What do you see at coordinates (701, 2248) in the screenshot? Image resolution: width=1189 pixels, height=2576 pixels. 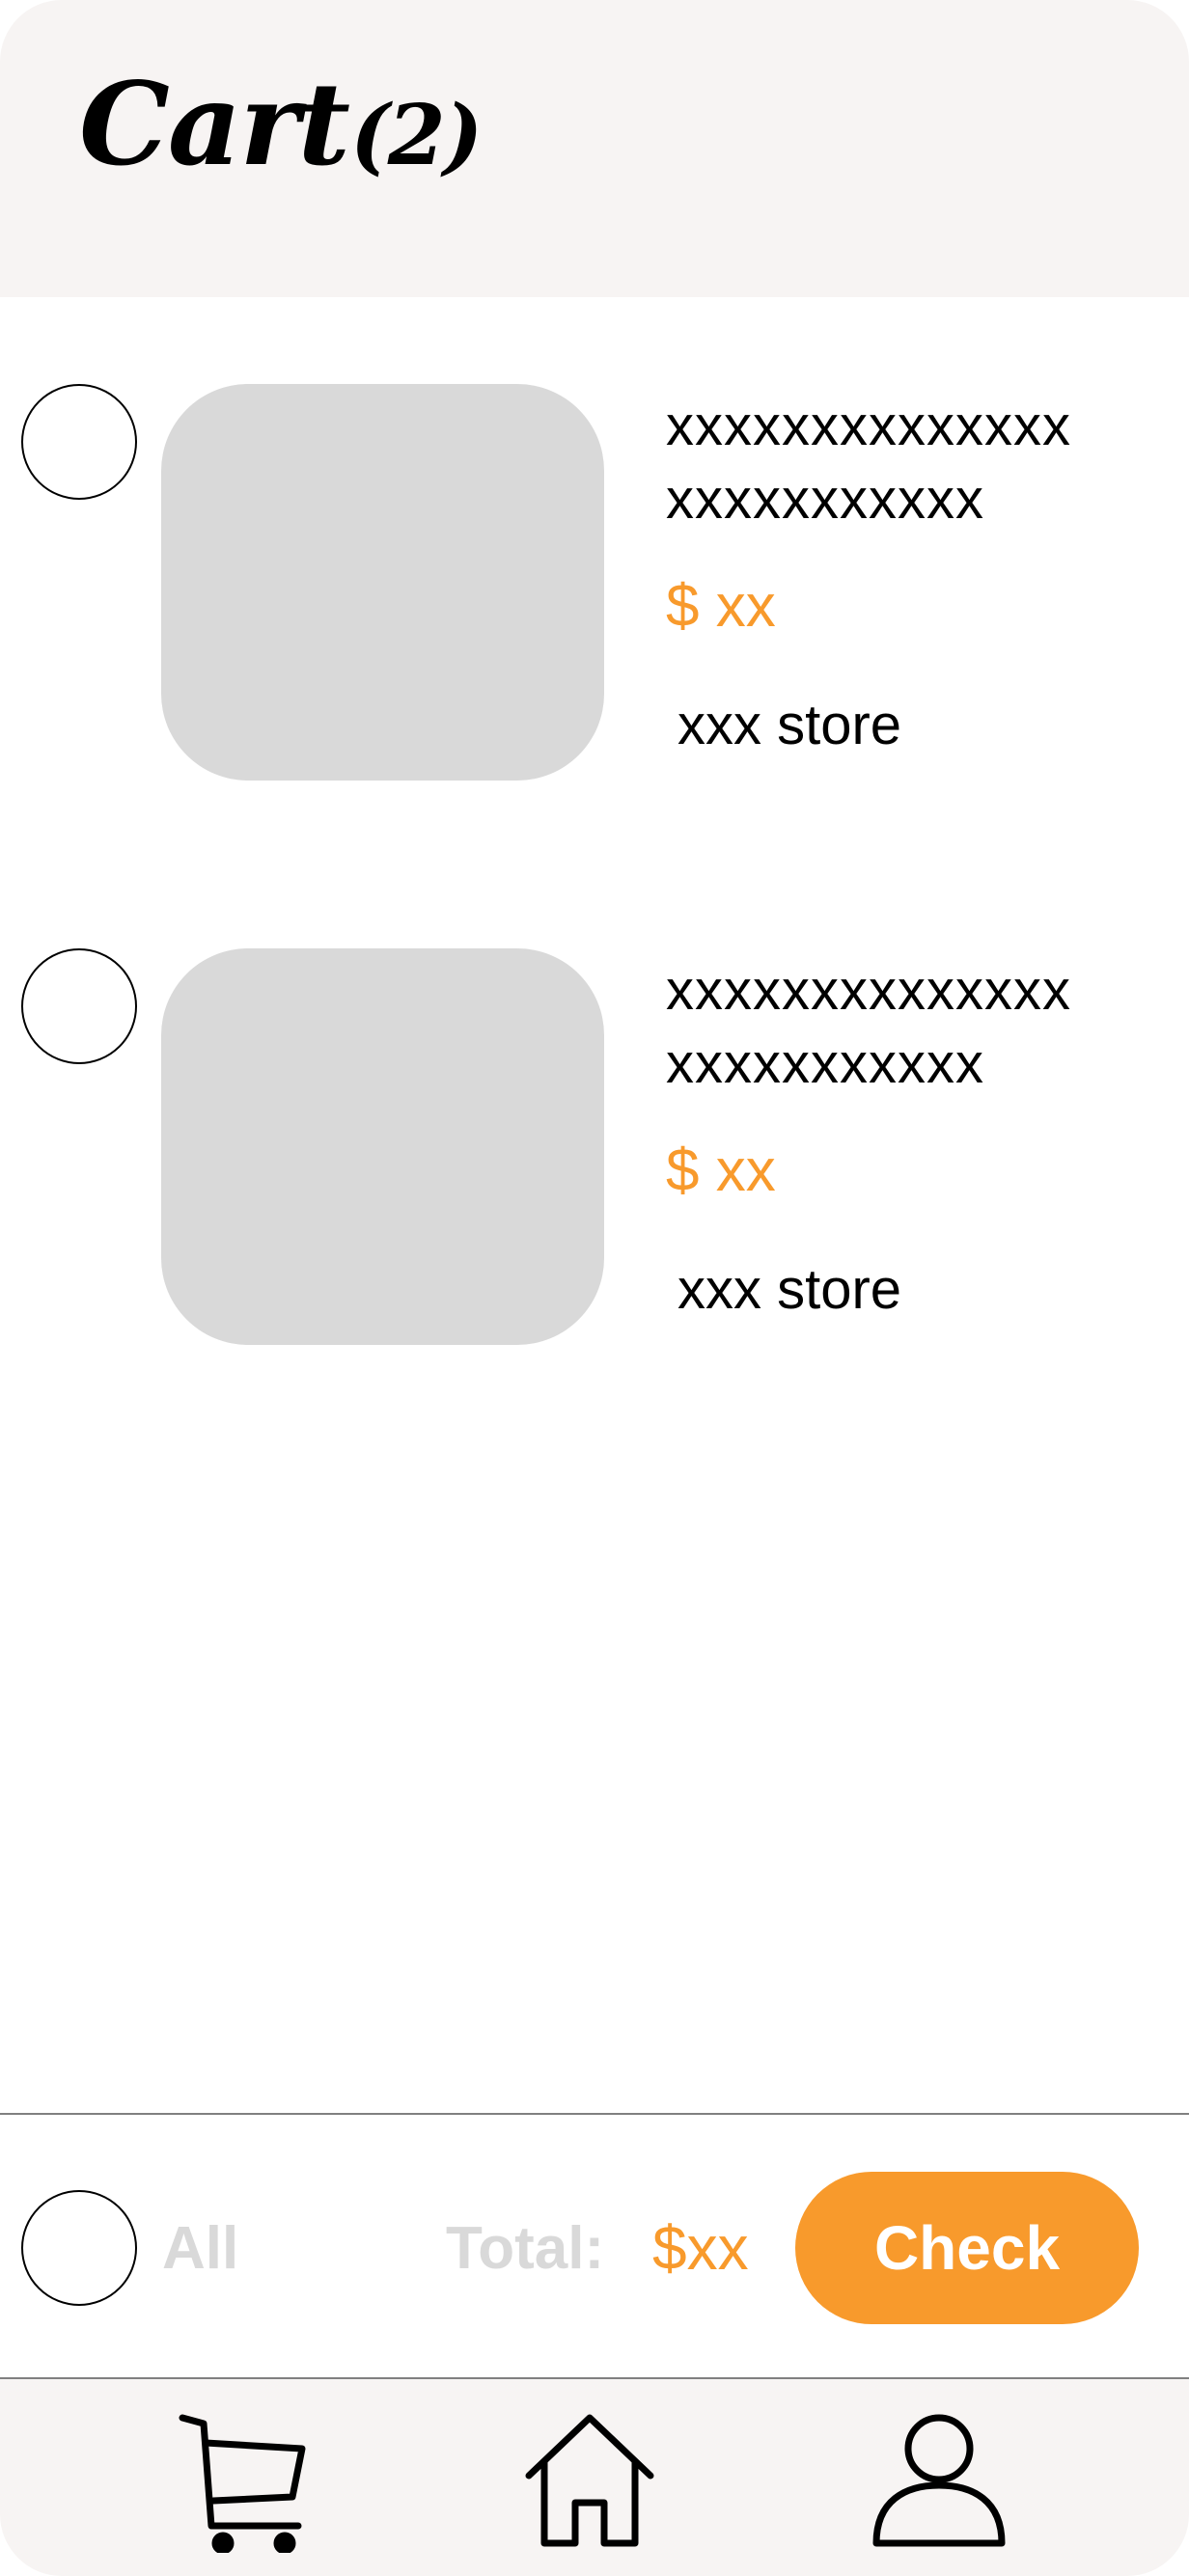 I see `total-value: $xx` at bounding box center [701, 2248].